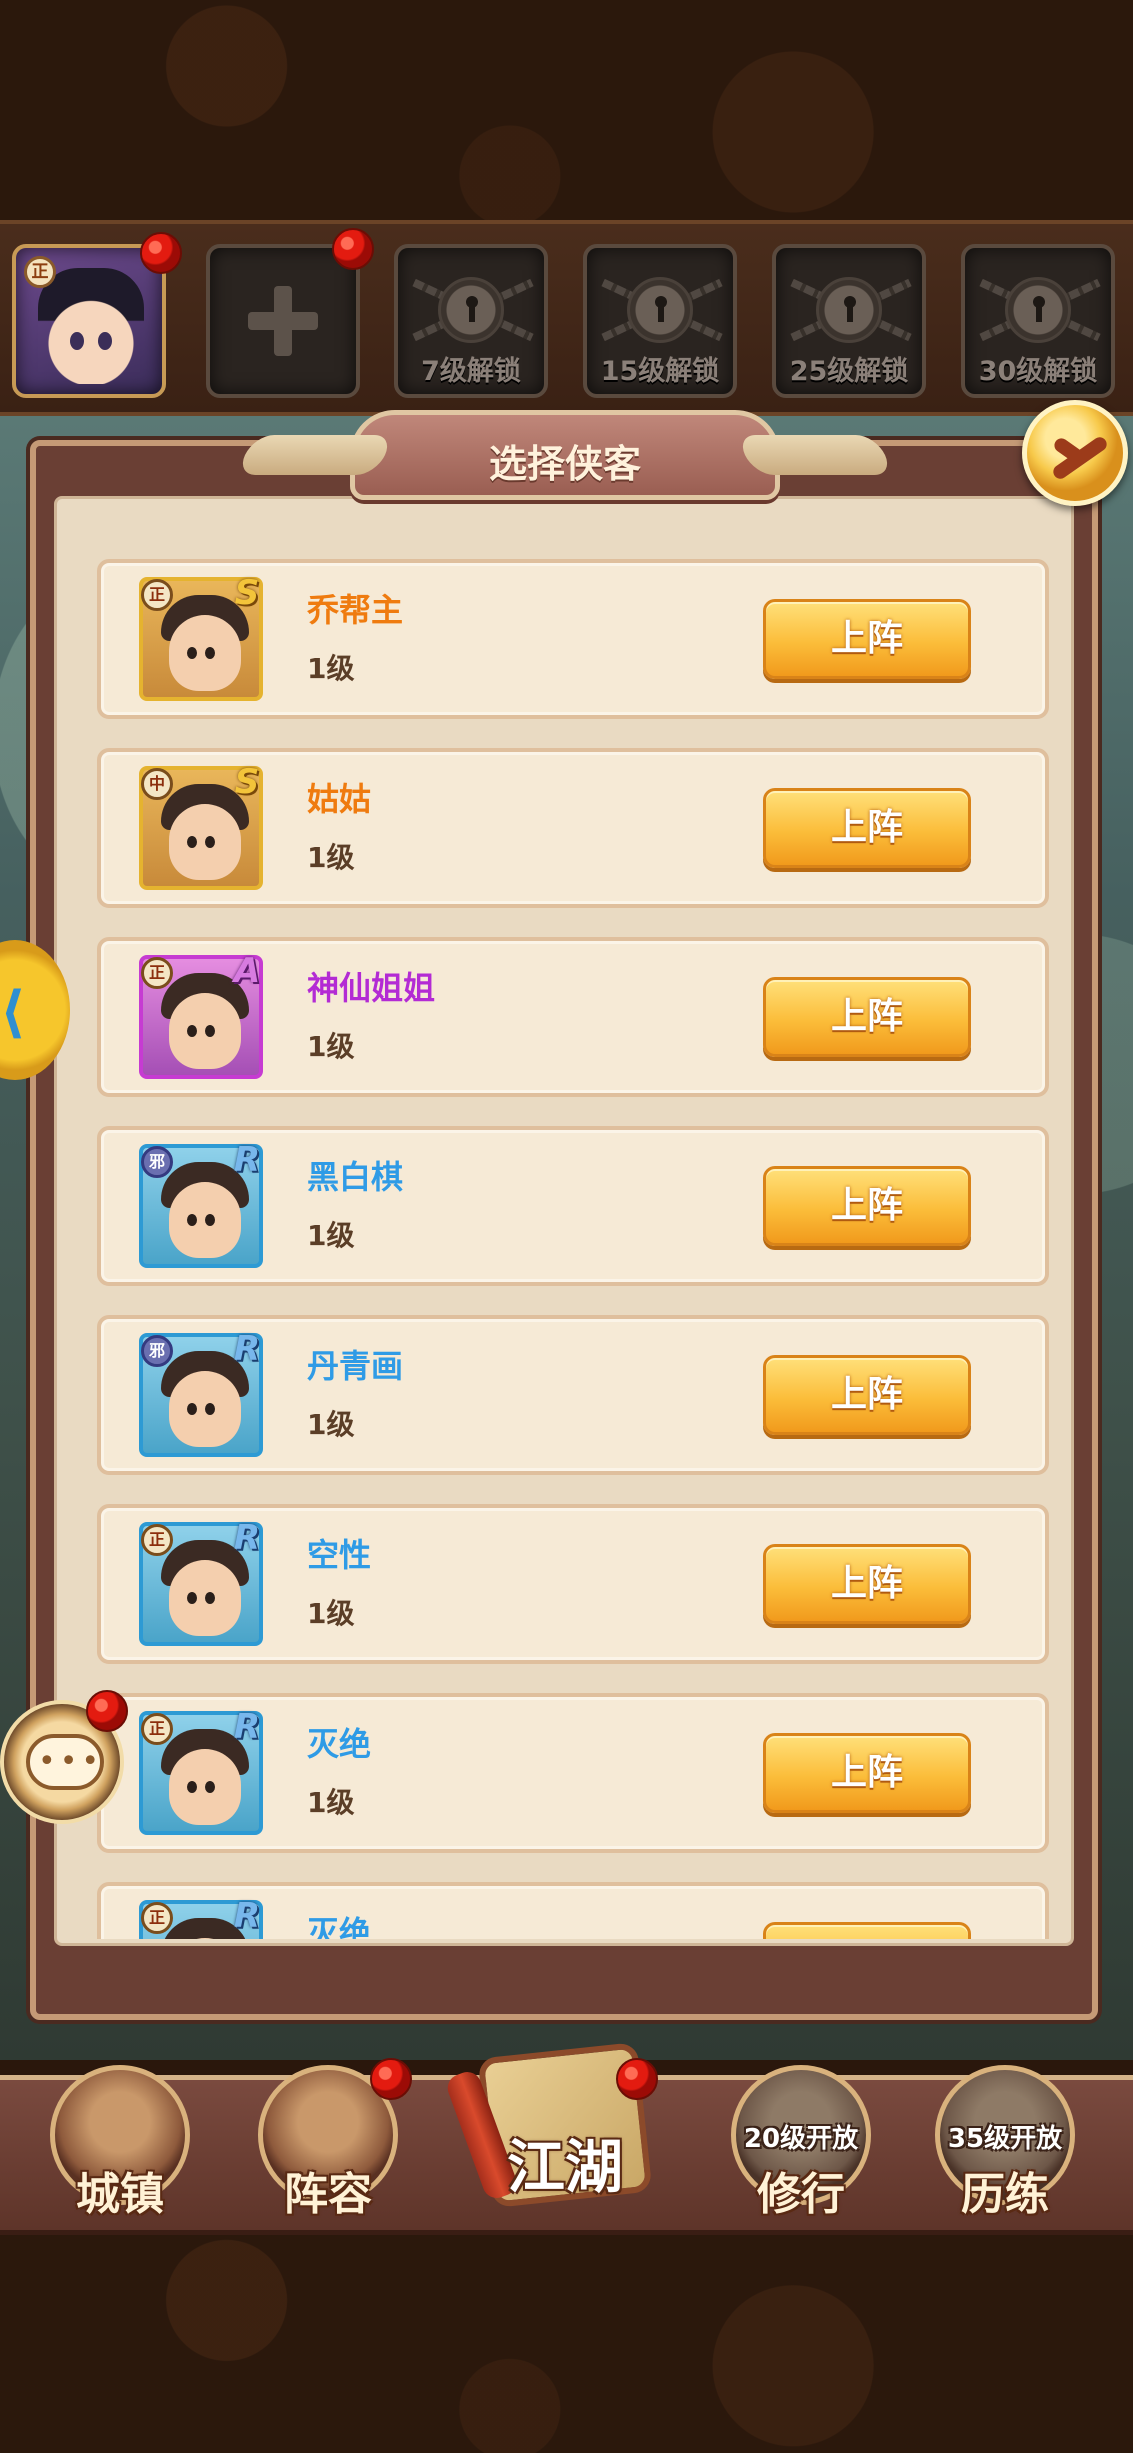  What do you see at coordinates (201, 1015) in the screenshot?
I see `hero-avatar: 正A` at bounding box center [201, 1015].